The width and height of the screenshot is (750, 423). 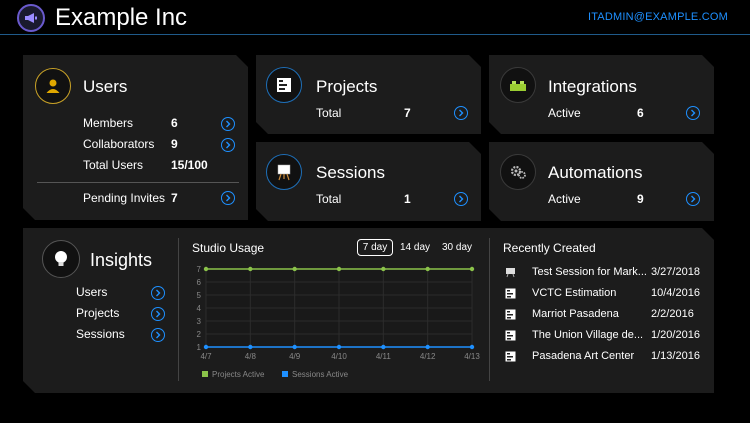 What do you see at coordinates (113, 165) in the screenshot?
I see `total-users-label: Total Users` at bounding box center [113, 165].